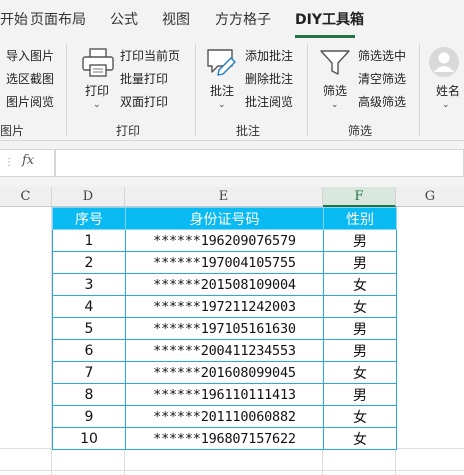 Image resolution: width=464 pixels, height=475 pixels. What do you see at coordinates (382, 102) in the screenshot?
I see `advanced-filter-button: 高级筛选` at bounding box center [382, 102].